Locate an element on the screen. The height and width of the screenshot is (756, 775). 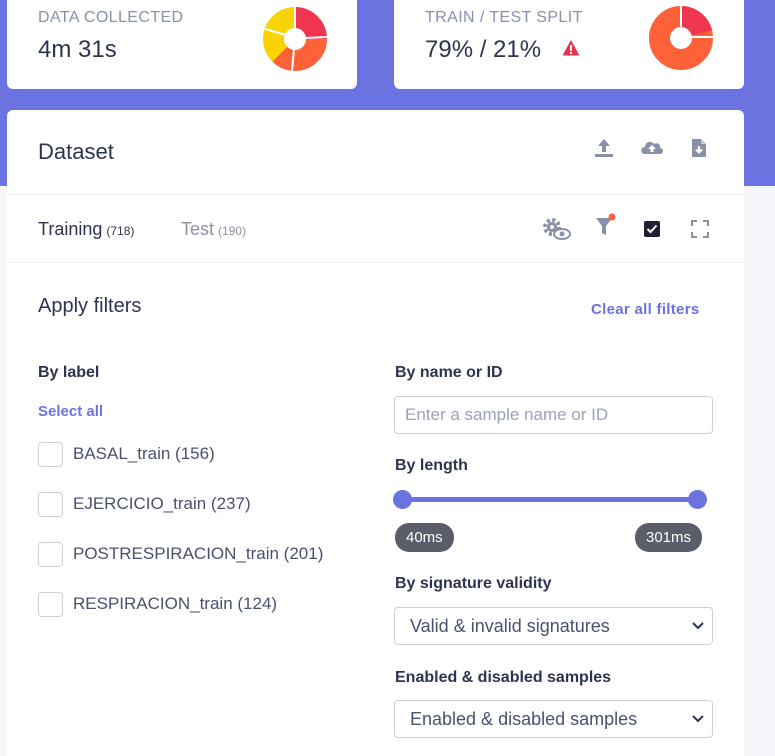
filter-icon is located at coordinates (606, 226).